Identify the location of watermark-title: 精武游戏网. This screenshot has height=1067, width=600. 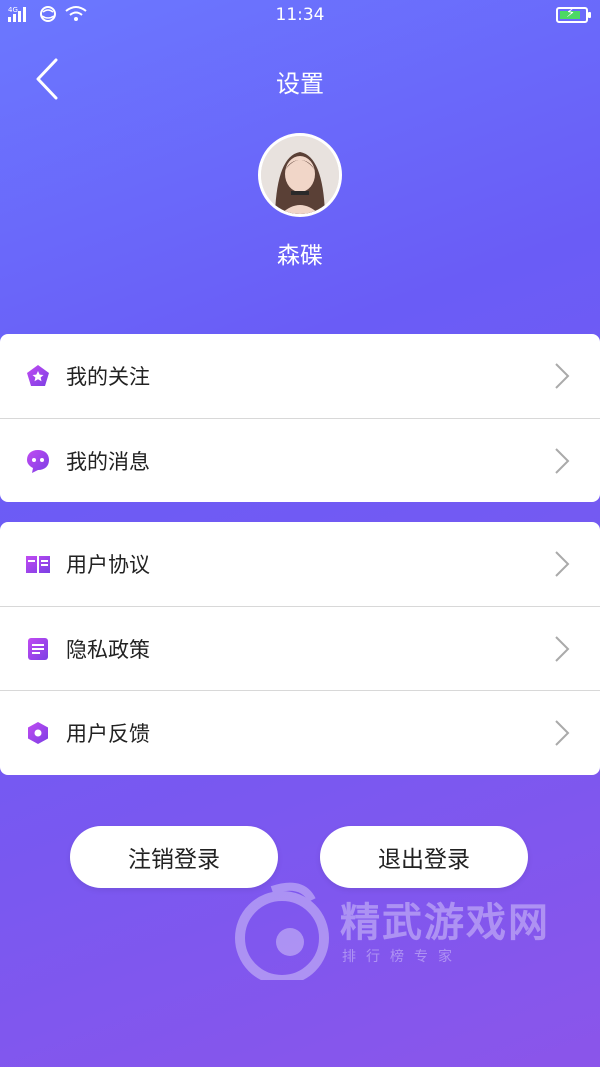
(445, 923).